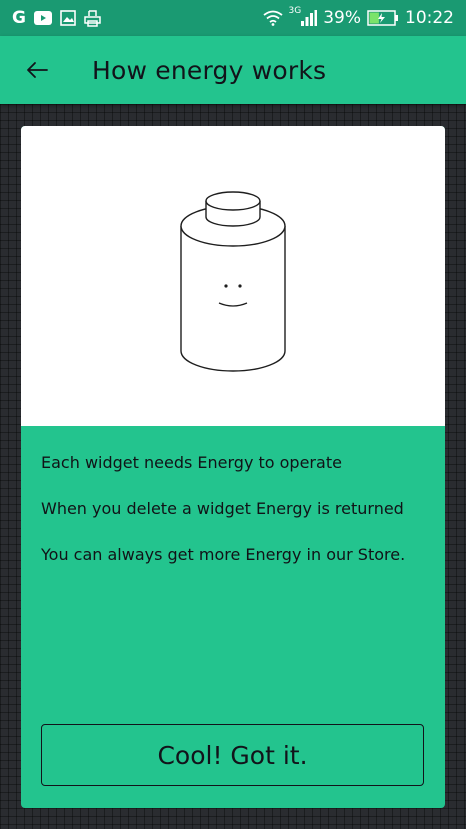  I want to click on status-bar-left: G, so click(56, 18).